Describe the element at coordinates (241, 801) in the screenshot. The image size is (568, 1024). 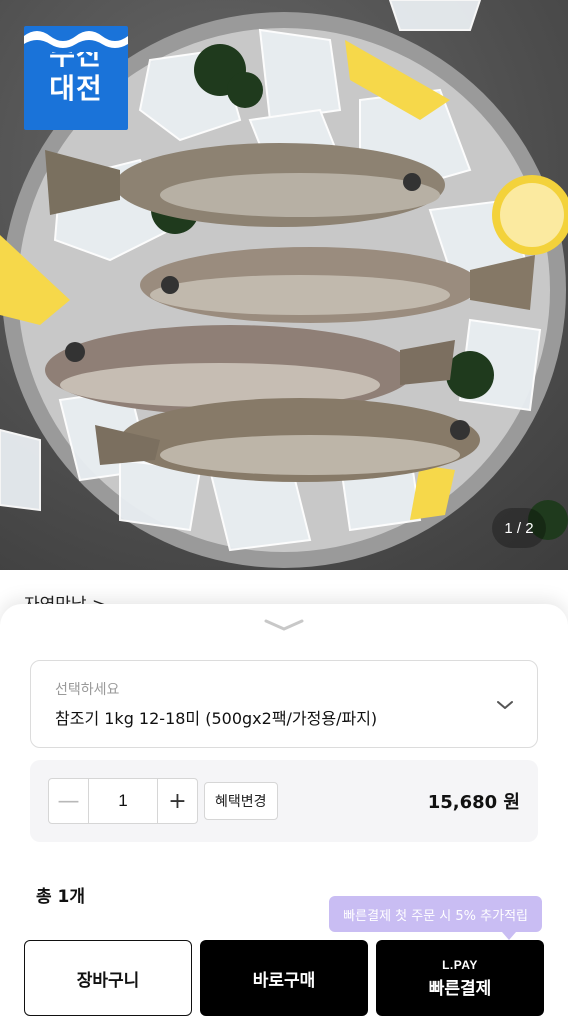
I see `benefit-change-button: 혜택변경` at that location.